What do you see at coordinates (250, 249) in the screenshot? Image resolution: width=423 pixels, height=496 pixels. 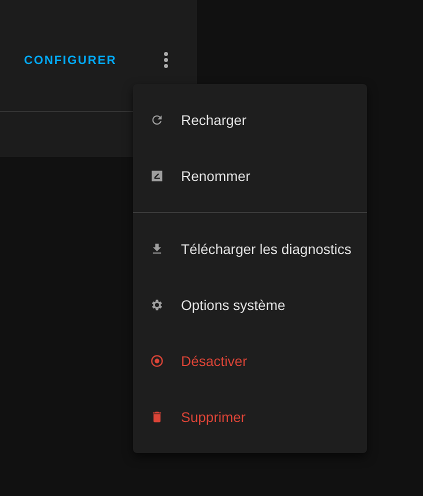 I see `menu-item: Télécharger les diagnostics` at bounding box center [250, 249].